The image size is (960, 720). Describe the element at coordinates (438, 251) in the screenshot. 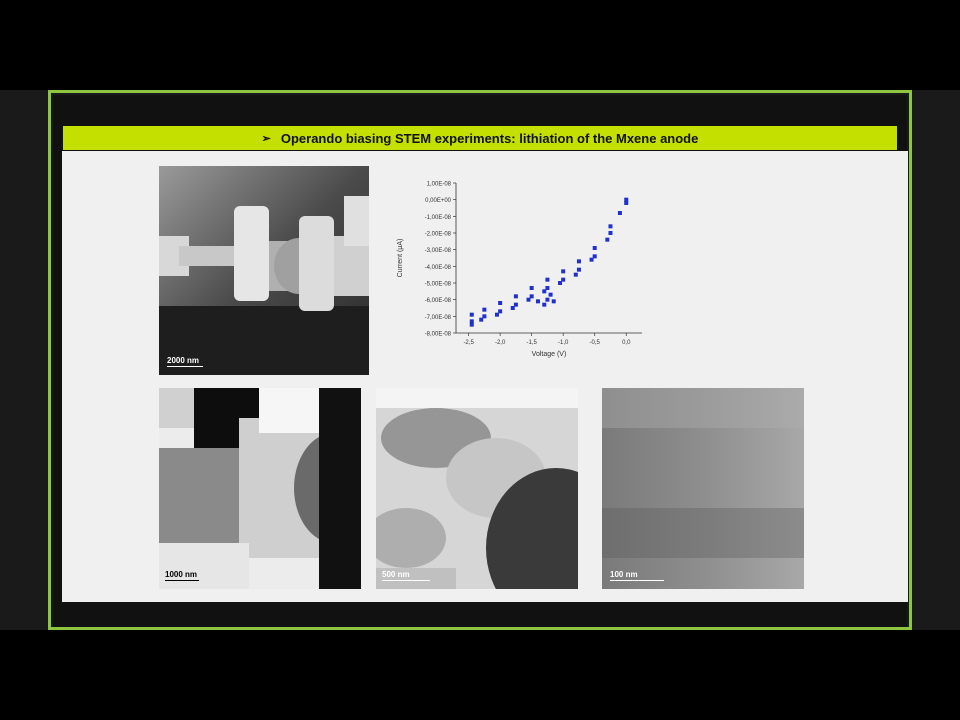

I see `y-tick-label: -3,00E-08` at that location.